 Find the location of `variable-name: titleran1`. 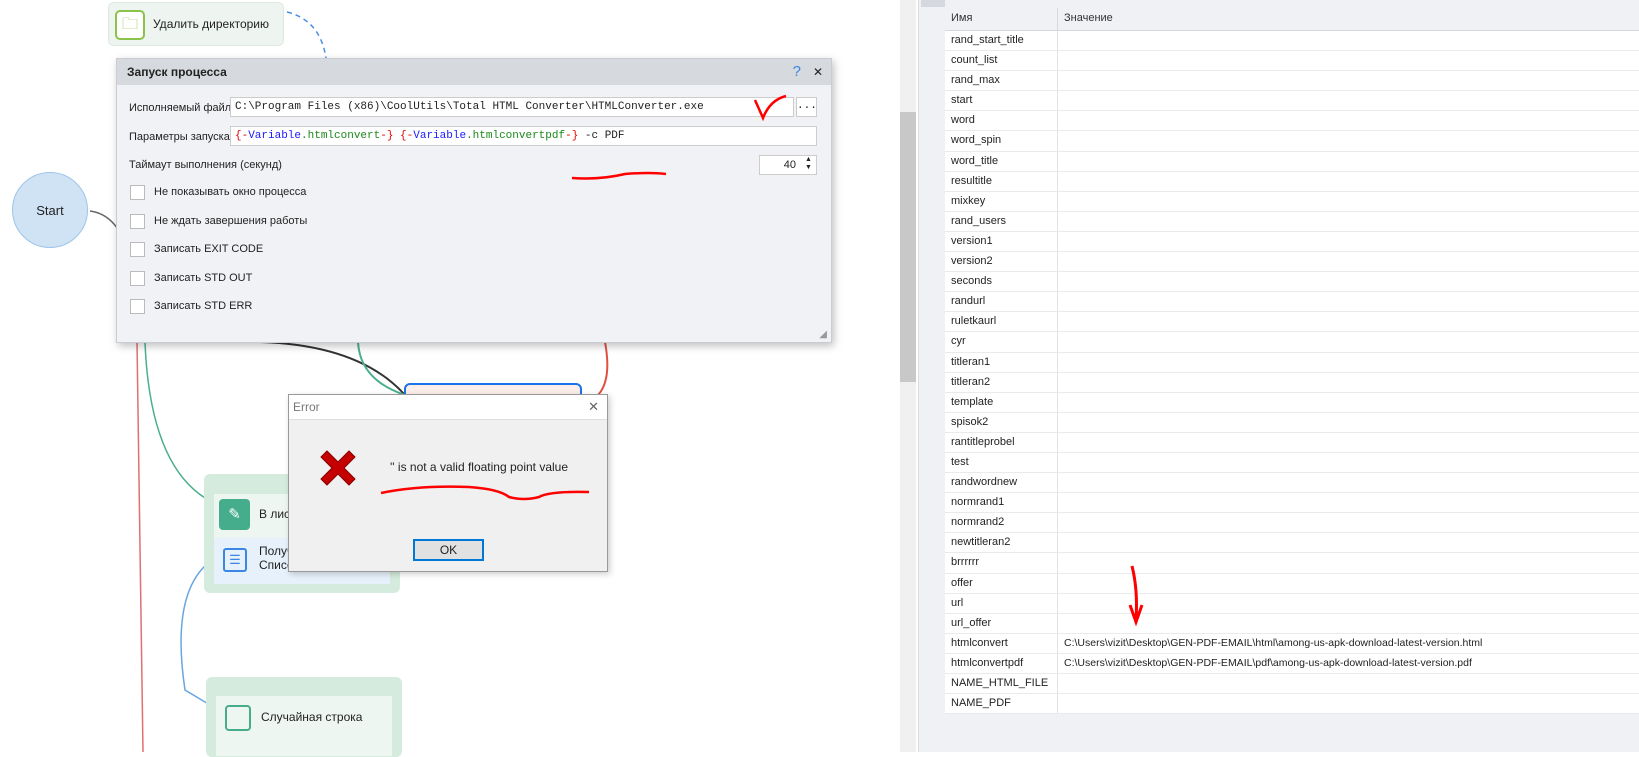

variable-name: titleran1 is located at coordinates (1001, 362).